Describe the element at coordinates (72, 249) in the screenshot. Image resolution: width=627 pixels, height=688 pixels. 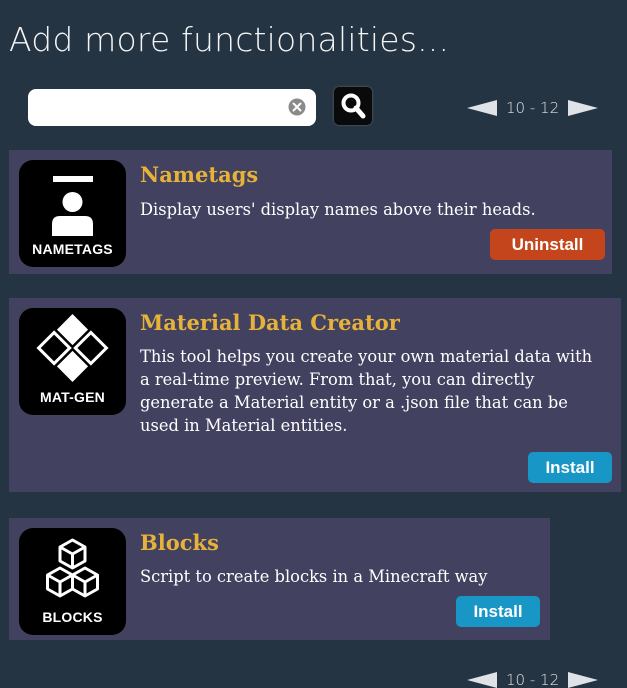
I see `icon-caption: NAMETAGS` at that location.